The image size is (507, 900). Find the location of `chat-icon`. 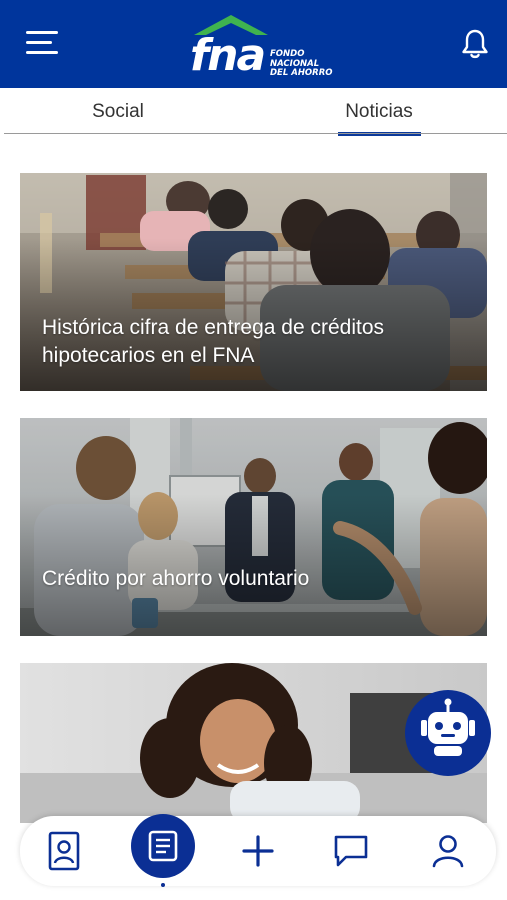

chat-icon is located at coordinates (351, 851).